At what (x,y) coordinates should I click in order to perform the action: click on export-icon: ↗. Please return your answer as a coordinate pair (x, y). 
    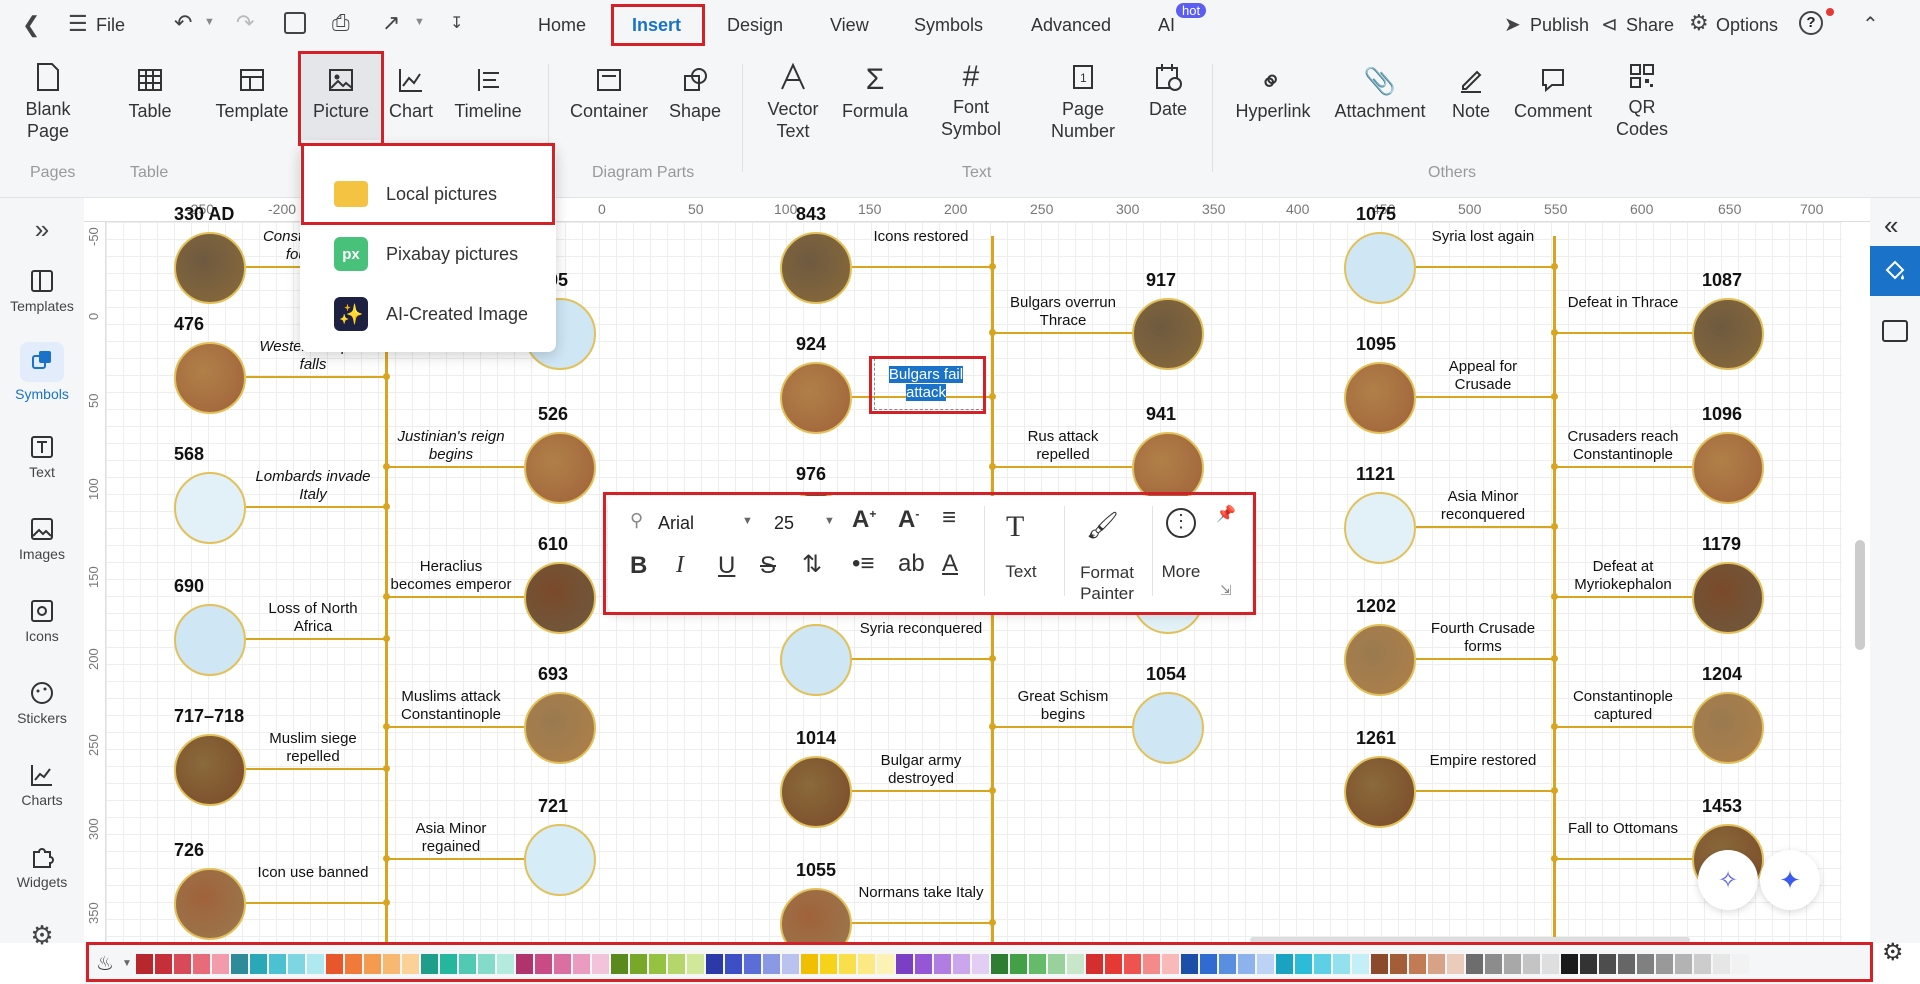
    Looking at the image, I should click on (391, 23).